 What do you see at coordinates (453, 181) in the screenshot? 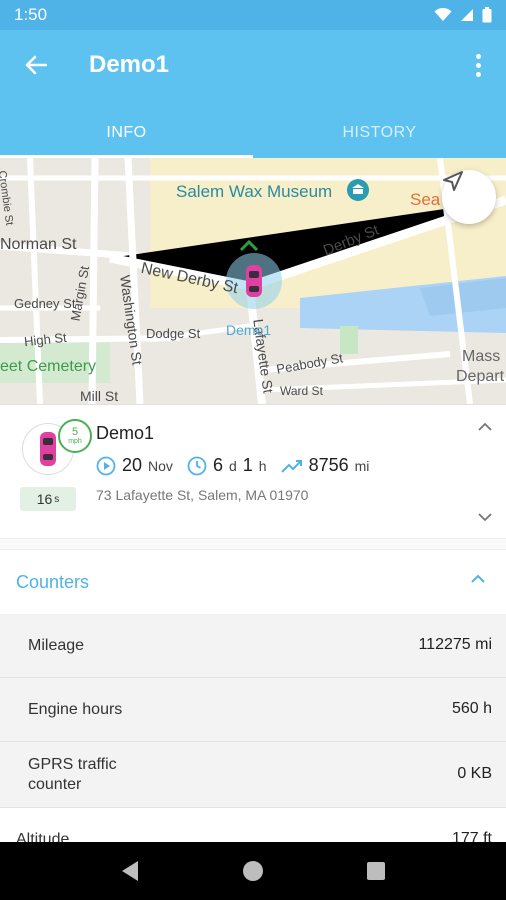
I see `navigation-arrow-icon` at bounding box center [453, 181].